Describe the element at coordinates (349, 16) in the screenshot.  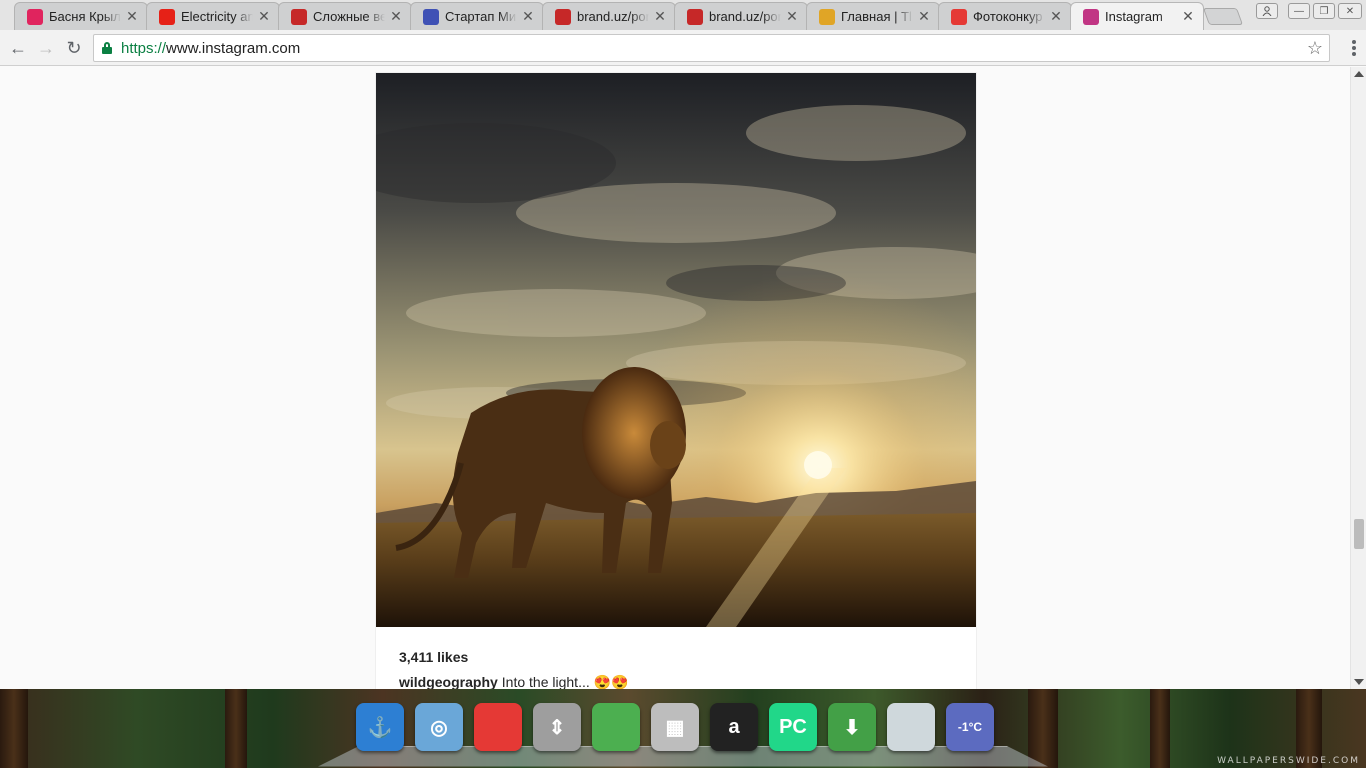
I see `tab-title: Сложные ве` at that location.